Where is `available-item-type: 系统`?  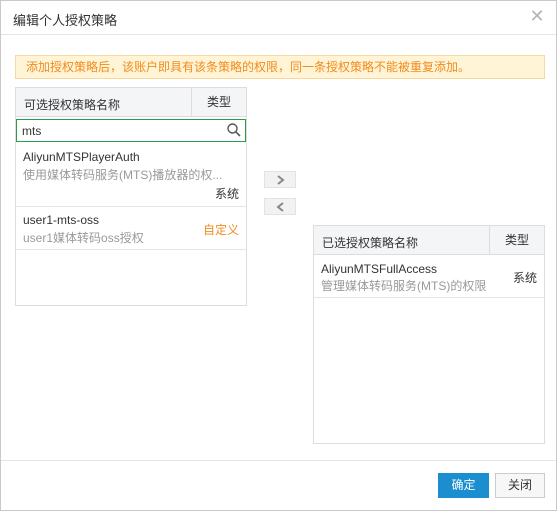 available-item-type: 系统 is located at coordinates (226, 194).